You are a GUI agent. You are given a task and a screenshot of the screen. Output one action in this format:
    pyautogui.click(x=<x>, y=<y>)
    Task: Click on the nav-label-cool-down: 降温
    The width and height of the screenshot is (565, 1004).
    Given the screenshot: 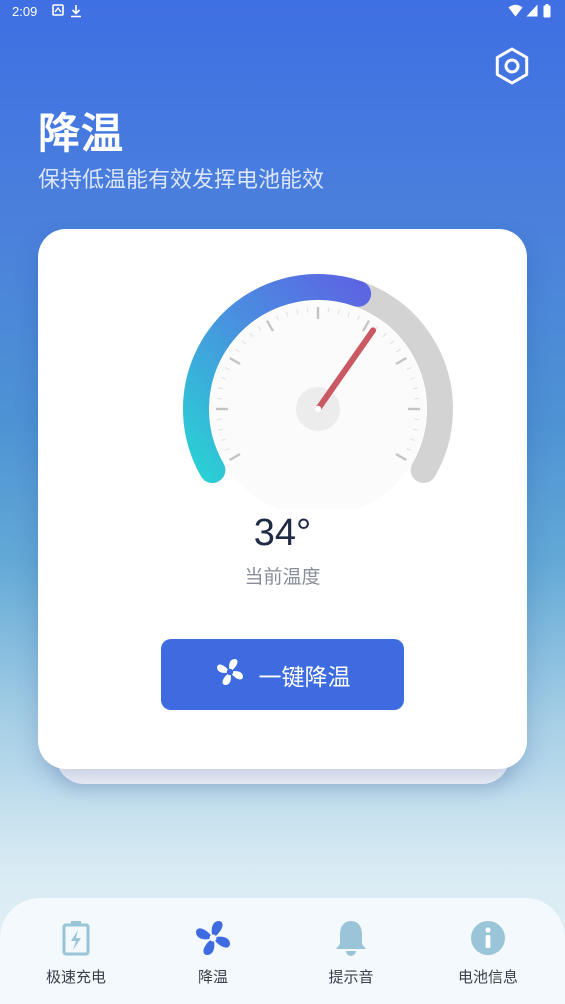 What is the action you would take?
    pyautogui.click(x=212, y=977)
    